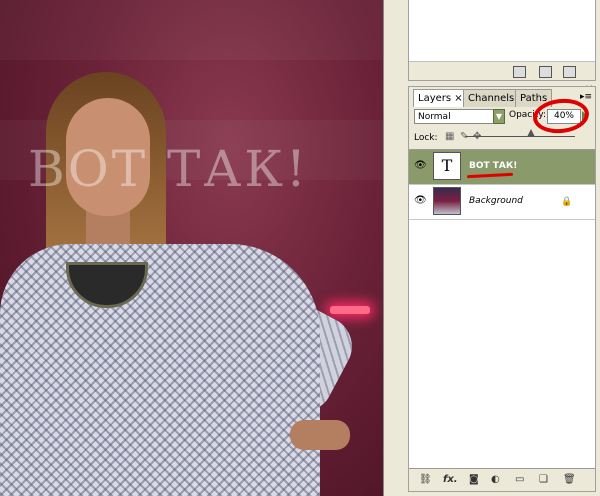 The image size is (600, 496). I want to click on tab-channels: Channels, so click(491, 98).